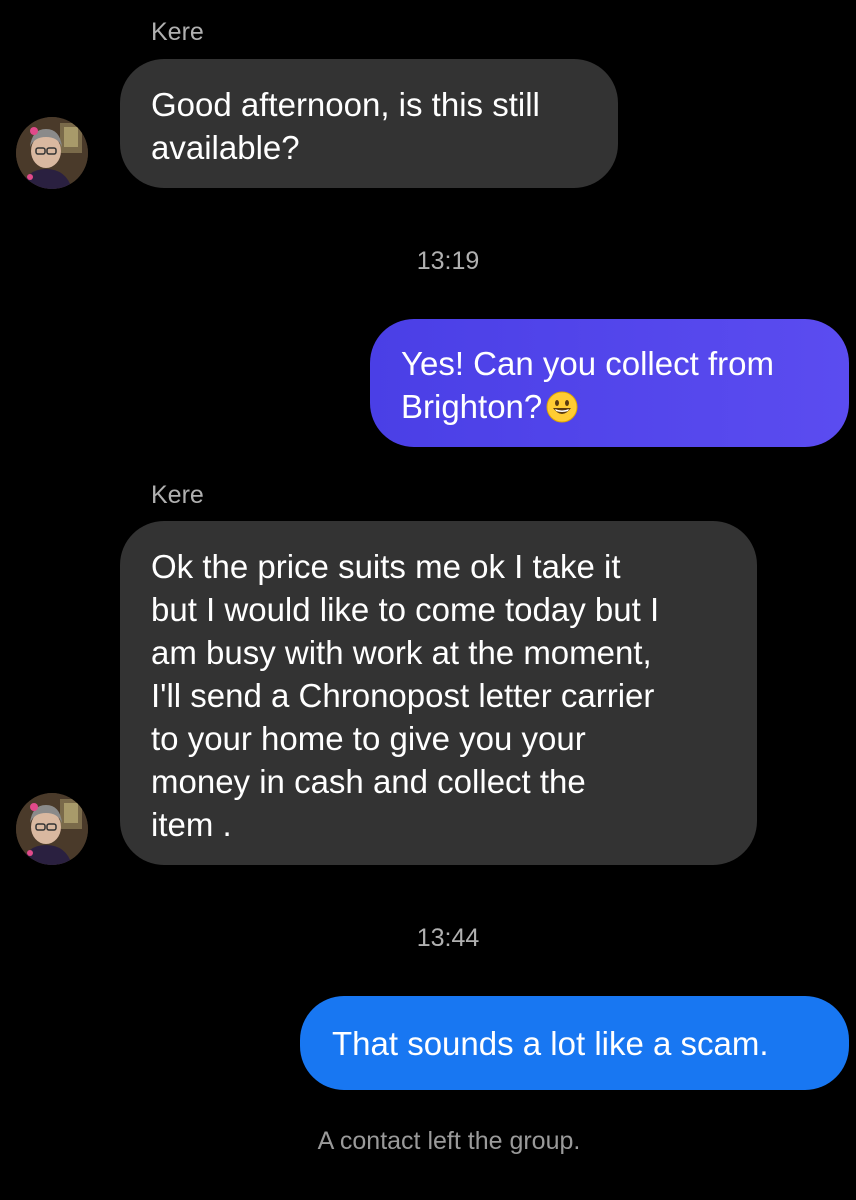 Image resolution: width=856 pixels, height=1200 pixels. What do you see at coordinates (587, 385) in the screenshot?
I see `message-text: Yes! Can you collect from Brighton?` at bounding box center [587, 385].